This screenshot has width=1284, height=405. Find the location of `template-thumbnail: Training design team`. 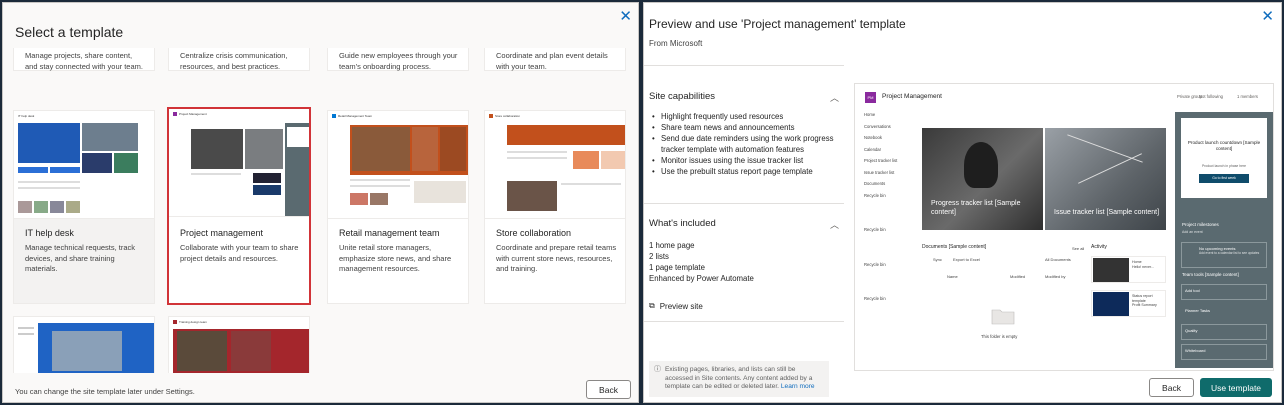

template-thumbnail: Training design team is located at coordinates (239, 345).